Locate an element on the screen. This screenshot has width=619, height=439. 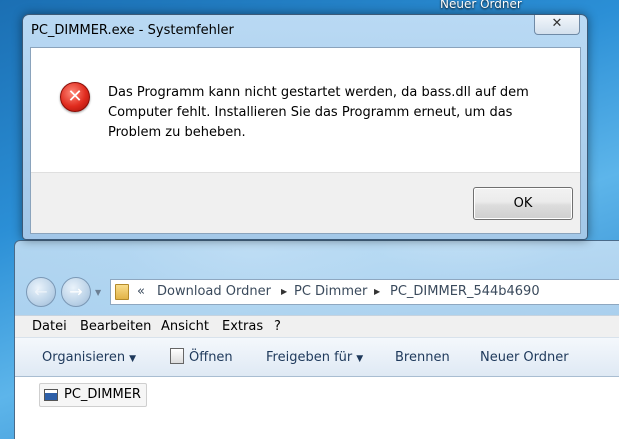
dialog-title: PC_DIMMER.exe - Systemfehler is located at coordinates (132, 30).